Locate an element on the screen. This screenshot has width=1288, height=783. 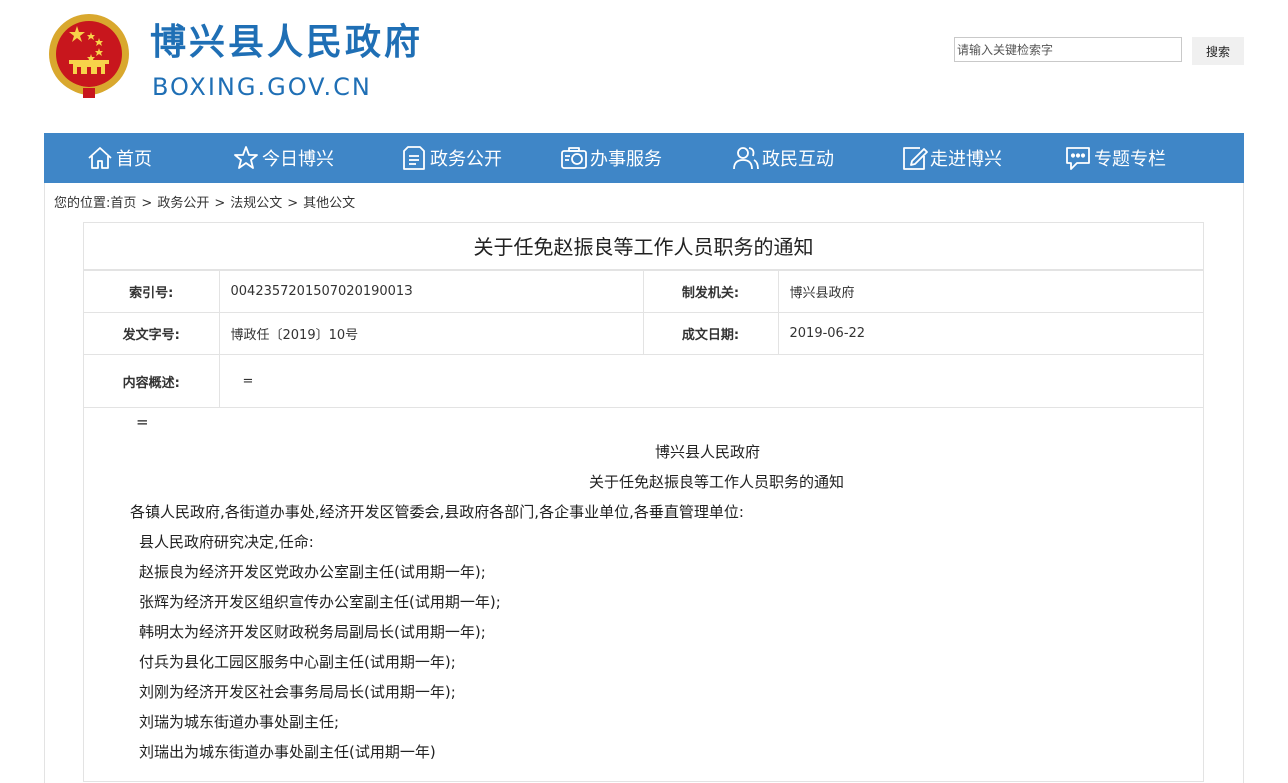
nav-item-gov-affairs: 政务公开 is located at coordinates (451, 158).